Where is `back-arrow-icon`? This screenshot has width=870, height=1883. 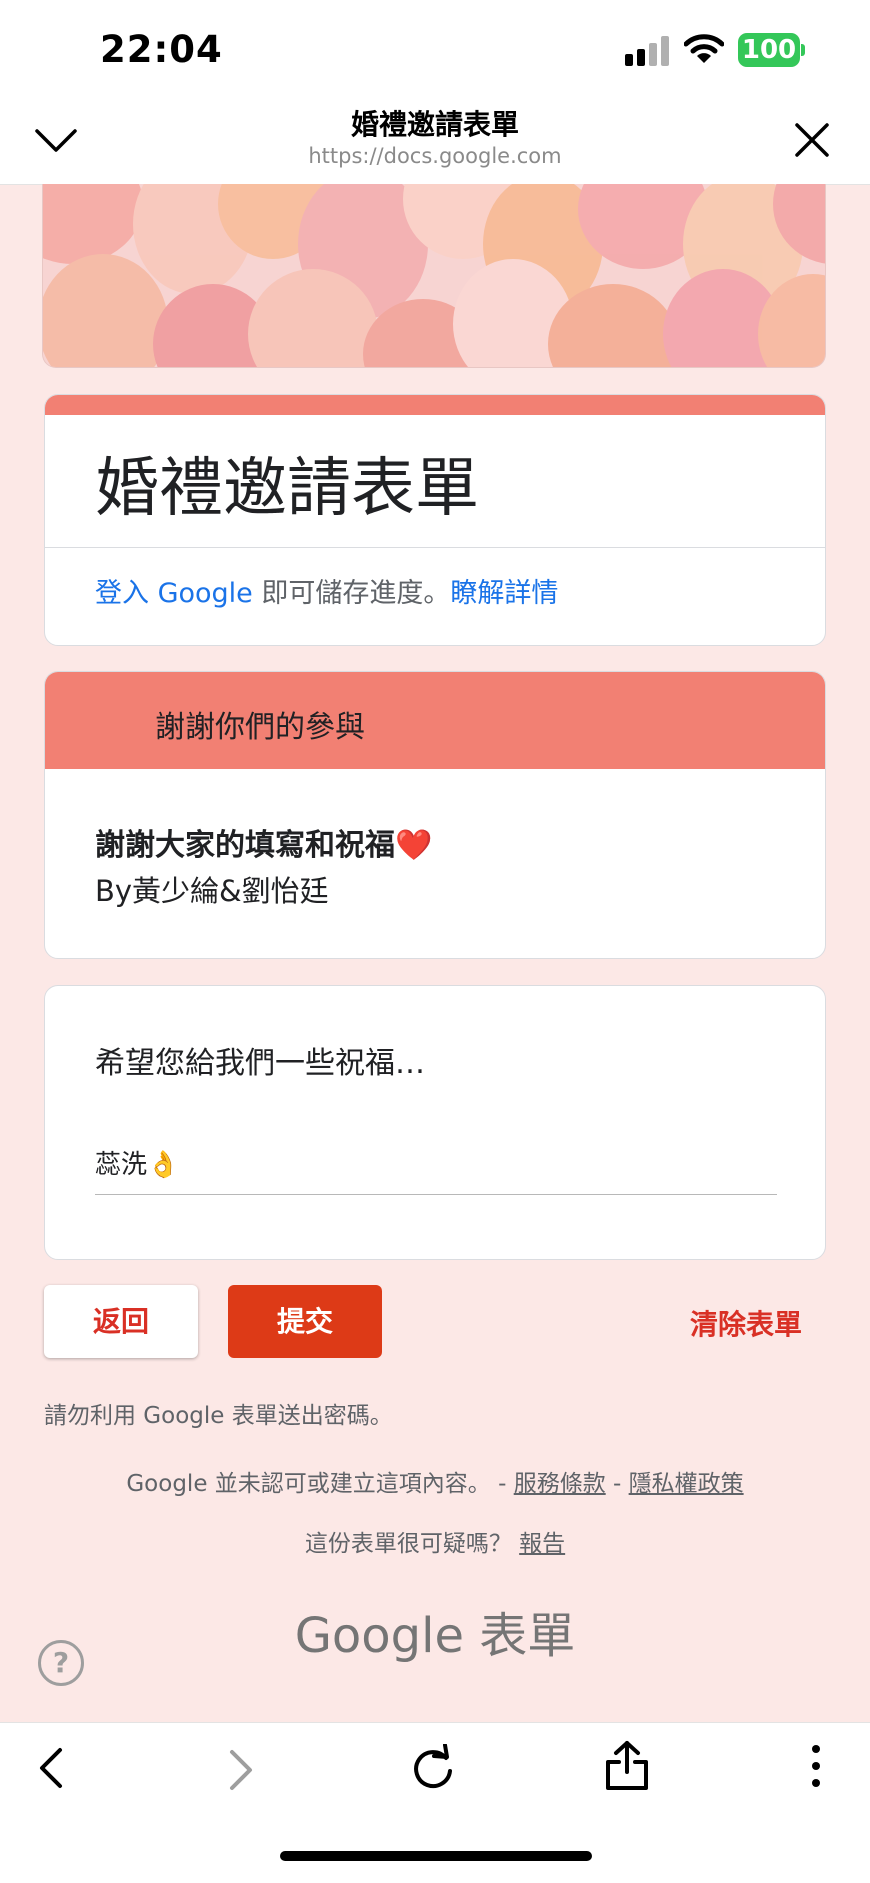
back-arrow-icon is located at coordinates (50, 1768).